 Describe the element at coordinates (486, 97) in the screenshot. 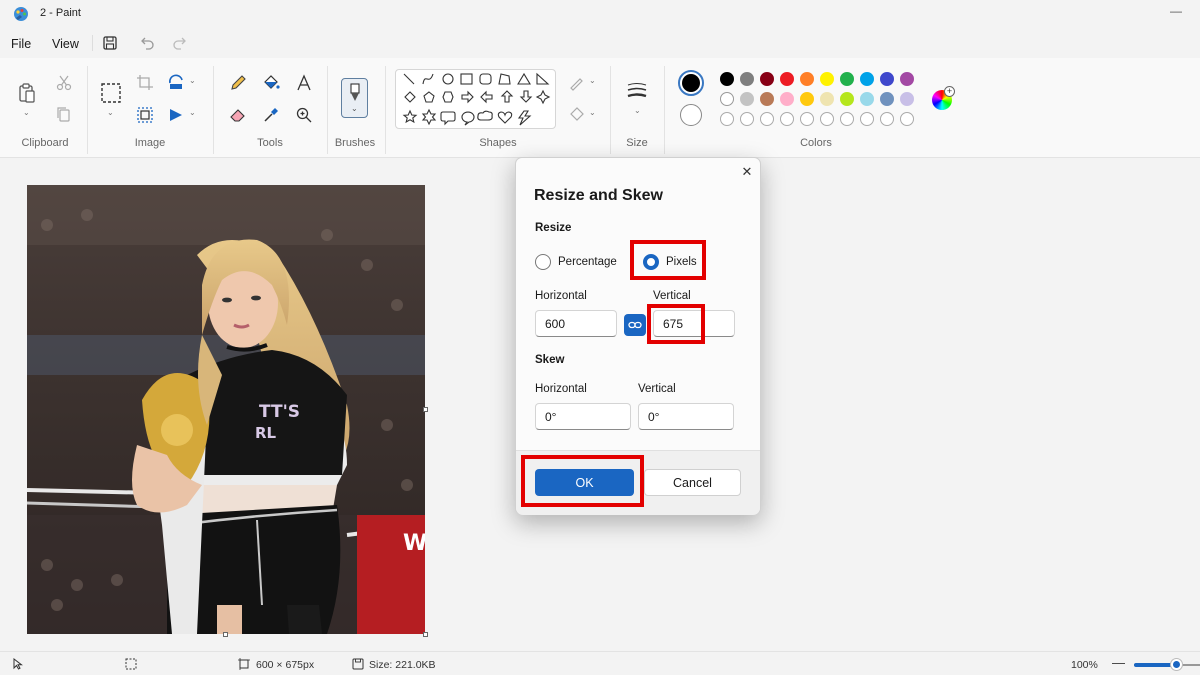

I see `left-arrow-shape-icon` at that location.